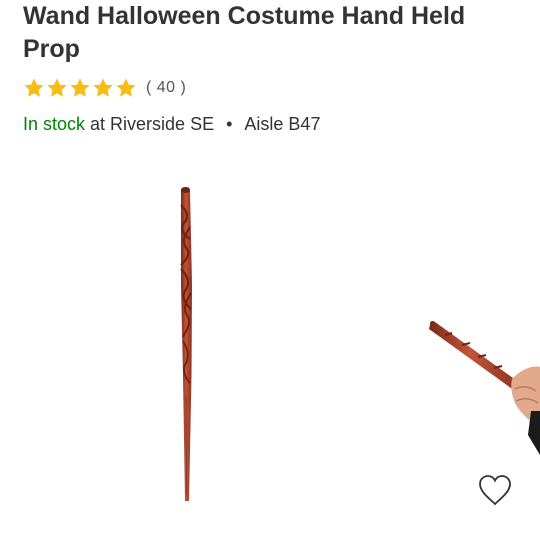  Describe the element at coordinates (166, 88) in the screenshot. I see `review-count: ( 40 )` at that location.